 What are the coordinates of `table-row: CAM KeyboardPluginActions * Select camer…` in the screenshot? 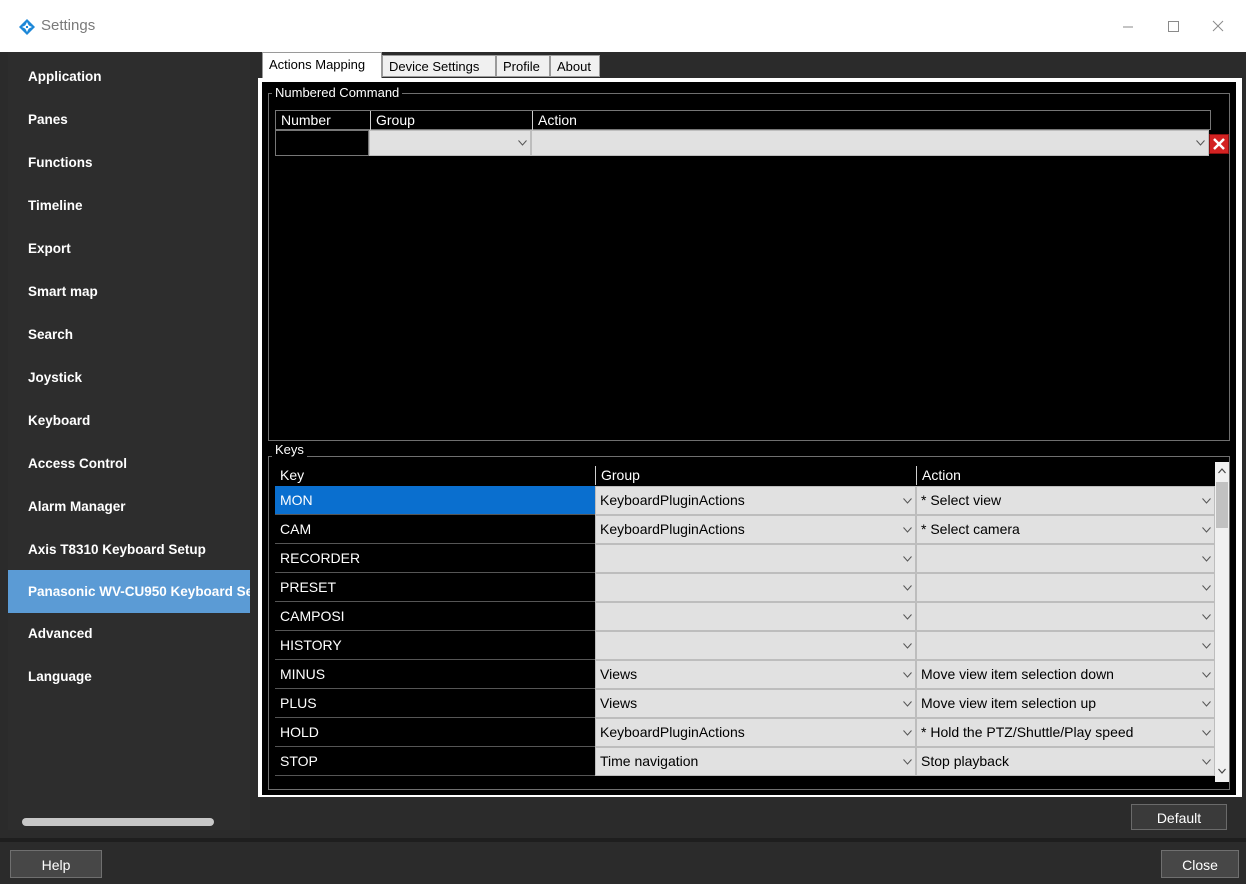 It's located at (745, 529).